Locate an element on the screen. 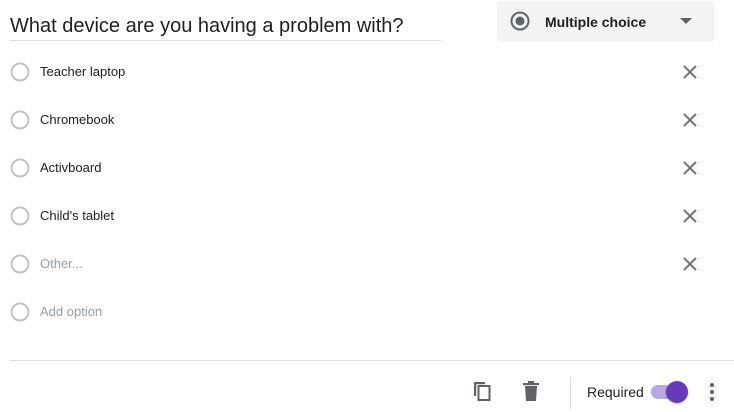  option-label: Chromebook is located at coordinates (77, 120).